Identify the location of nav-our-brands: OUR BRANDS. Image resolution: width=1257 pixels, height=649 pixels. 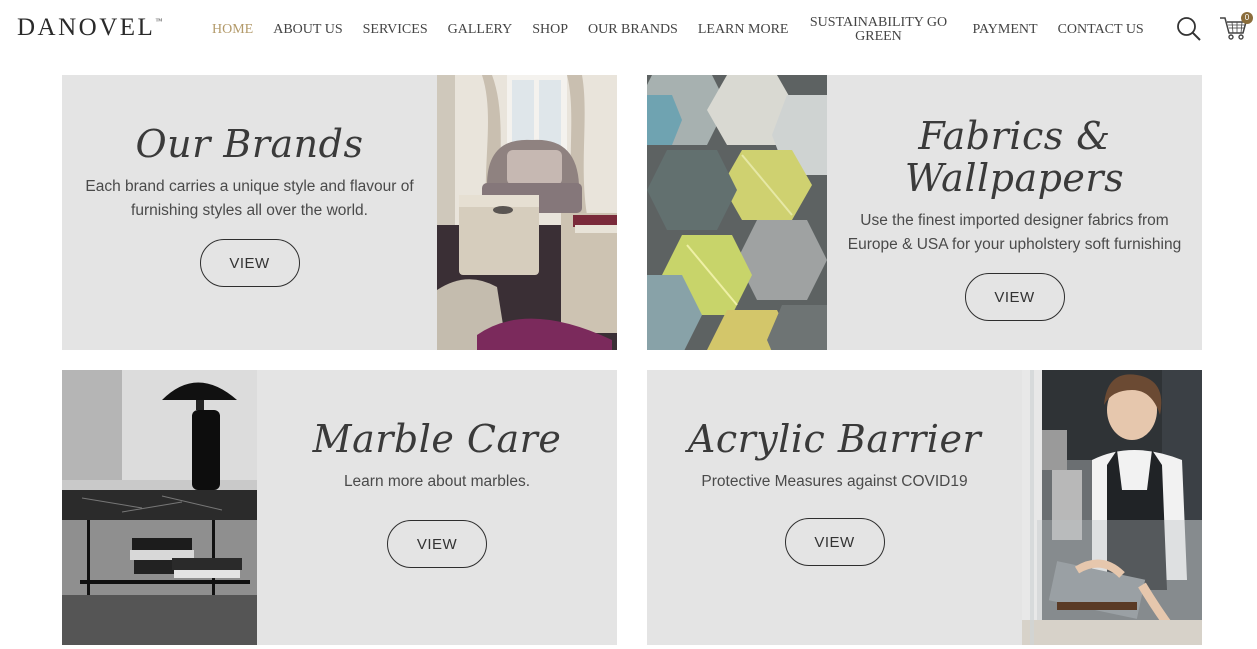
(633, 30).